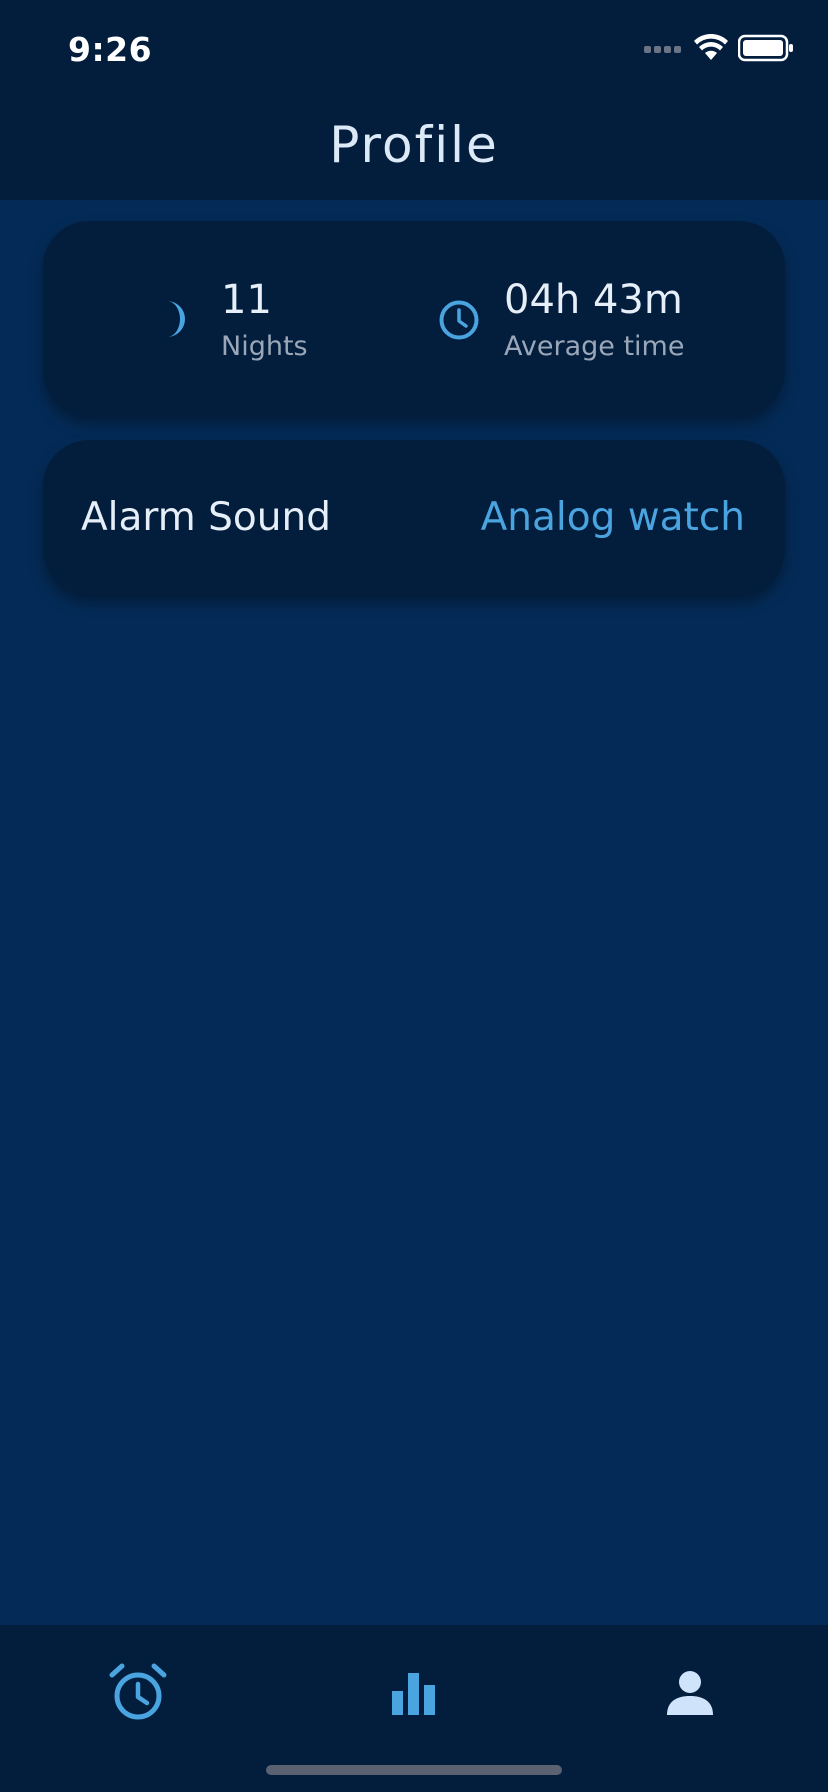  I want to click on status-time: 9:26, so click(110, 49).